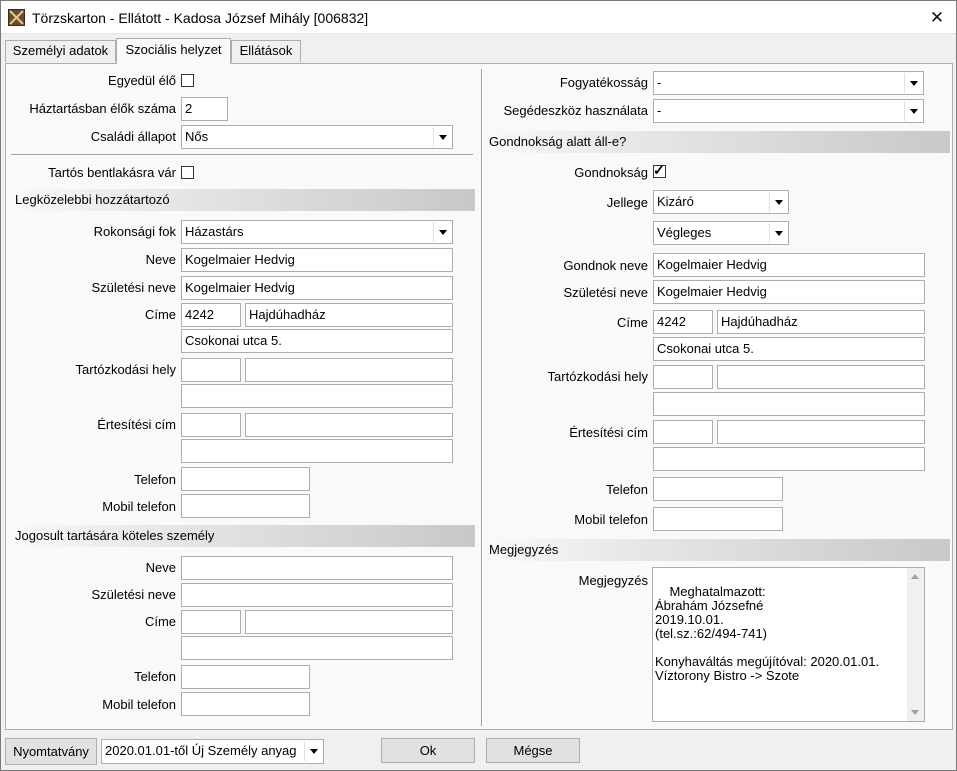  Describe the element at coordinates (197, 136) in the screenshot. I see `marital-status-value: Nős` at that location.